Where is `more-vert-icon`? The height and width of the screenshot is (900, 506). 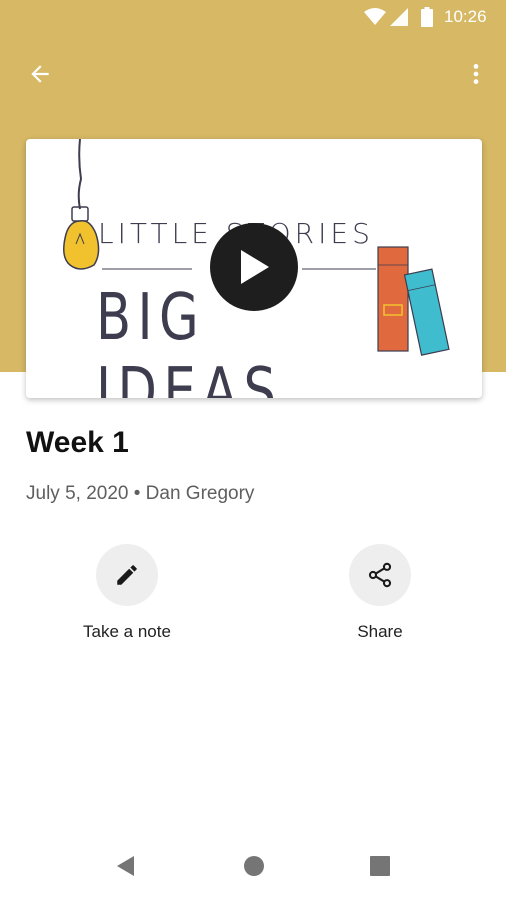 more-vert-icon is located at coordinates (476, 74).